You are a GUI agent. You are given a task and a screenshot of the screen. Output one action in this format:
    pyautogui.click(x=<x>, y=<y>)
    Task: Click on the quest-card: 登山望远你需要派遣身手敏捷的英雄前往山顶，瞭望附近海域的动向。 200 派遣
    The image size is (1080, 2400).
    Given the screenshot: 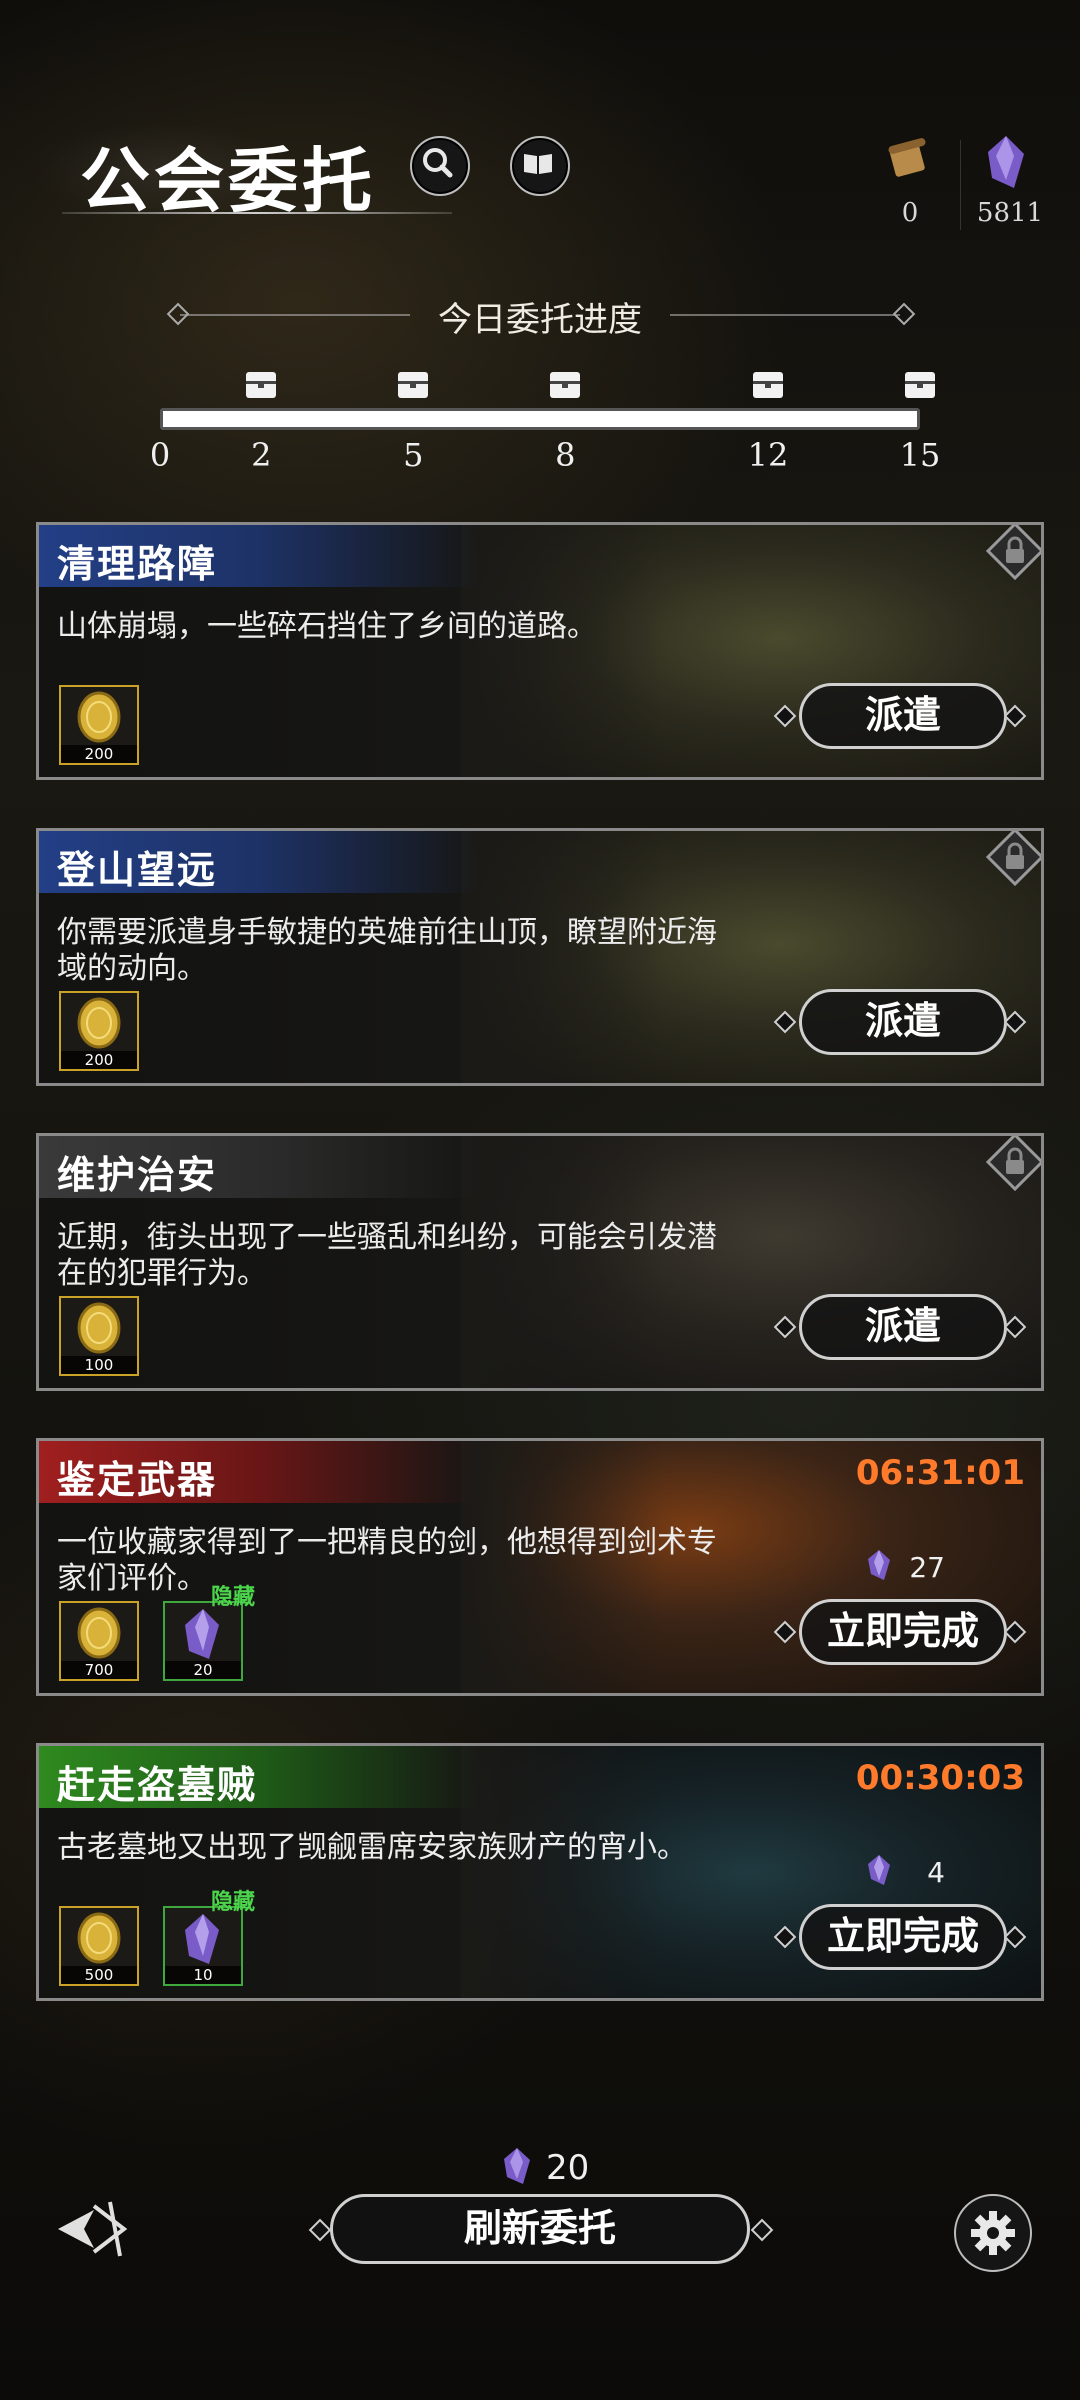 What is the action you would take?
    pyautogui.click(x=540, y=957)
    